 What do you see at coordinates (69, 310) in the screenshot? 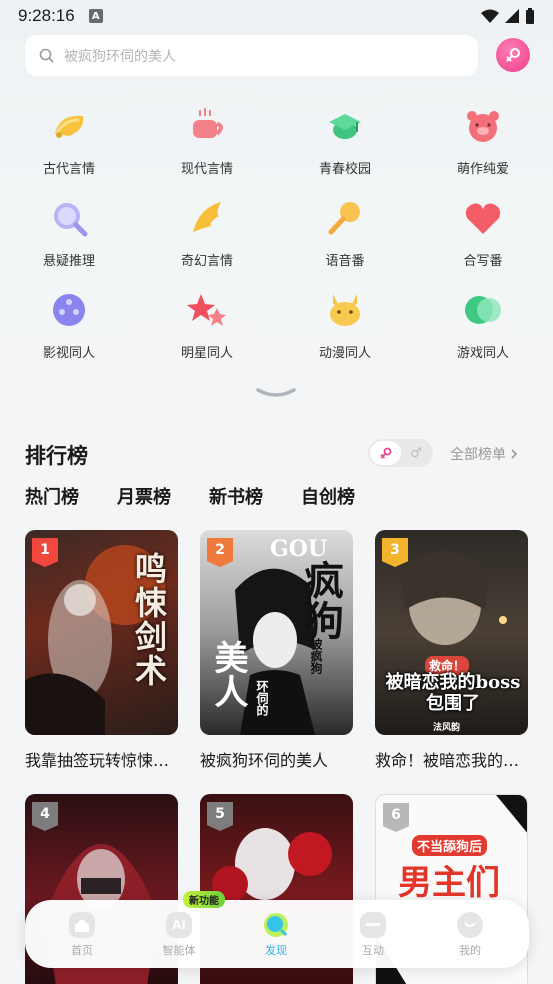
I see `film-reel-icon` at bounding box center [69, 310].